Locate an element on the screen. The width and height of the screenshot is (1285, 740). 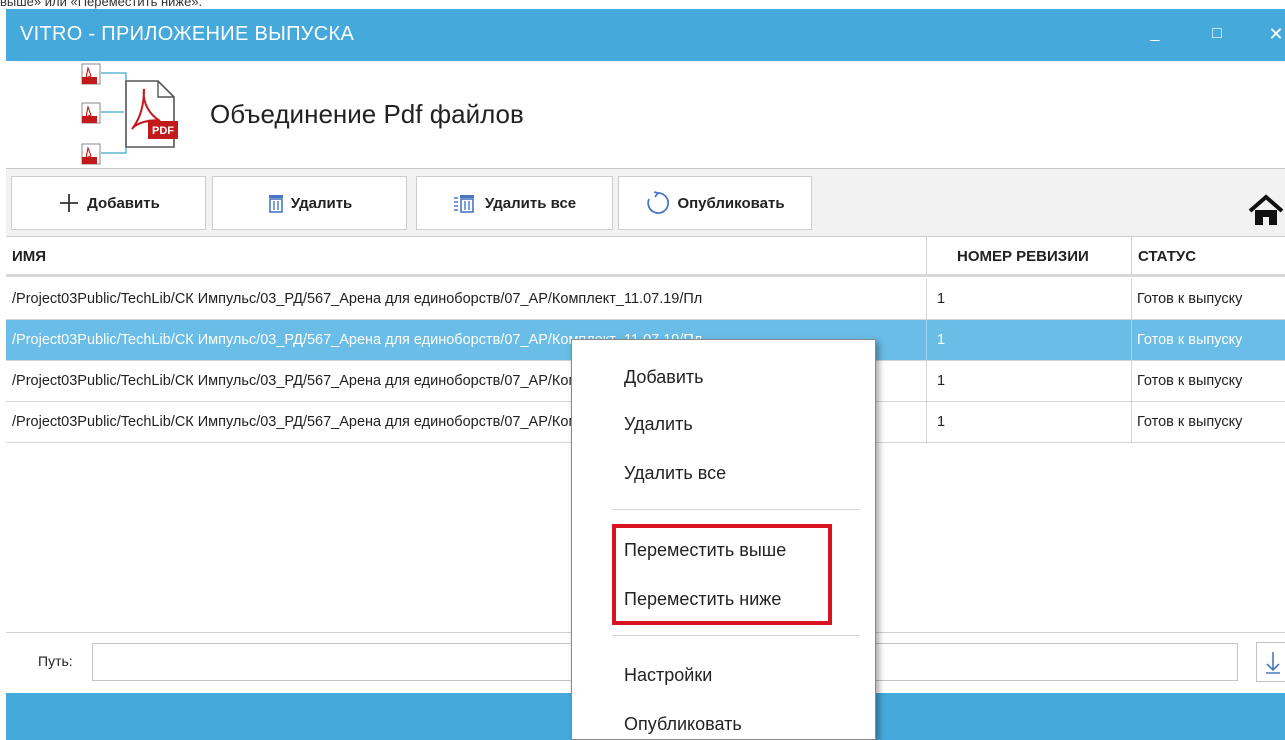
plus-icon is located at coordinates (69, 203).